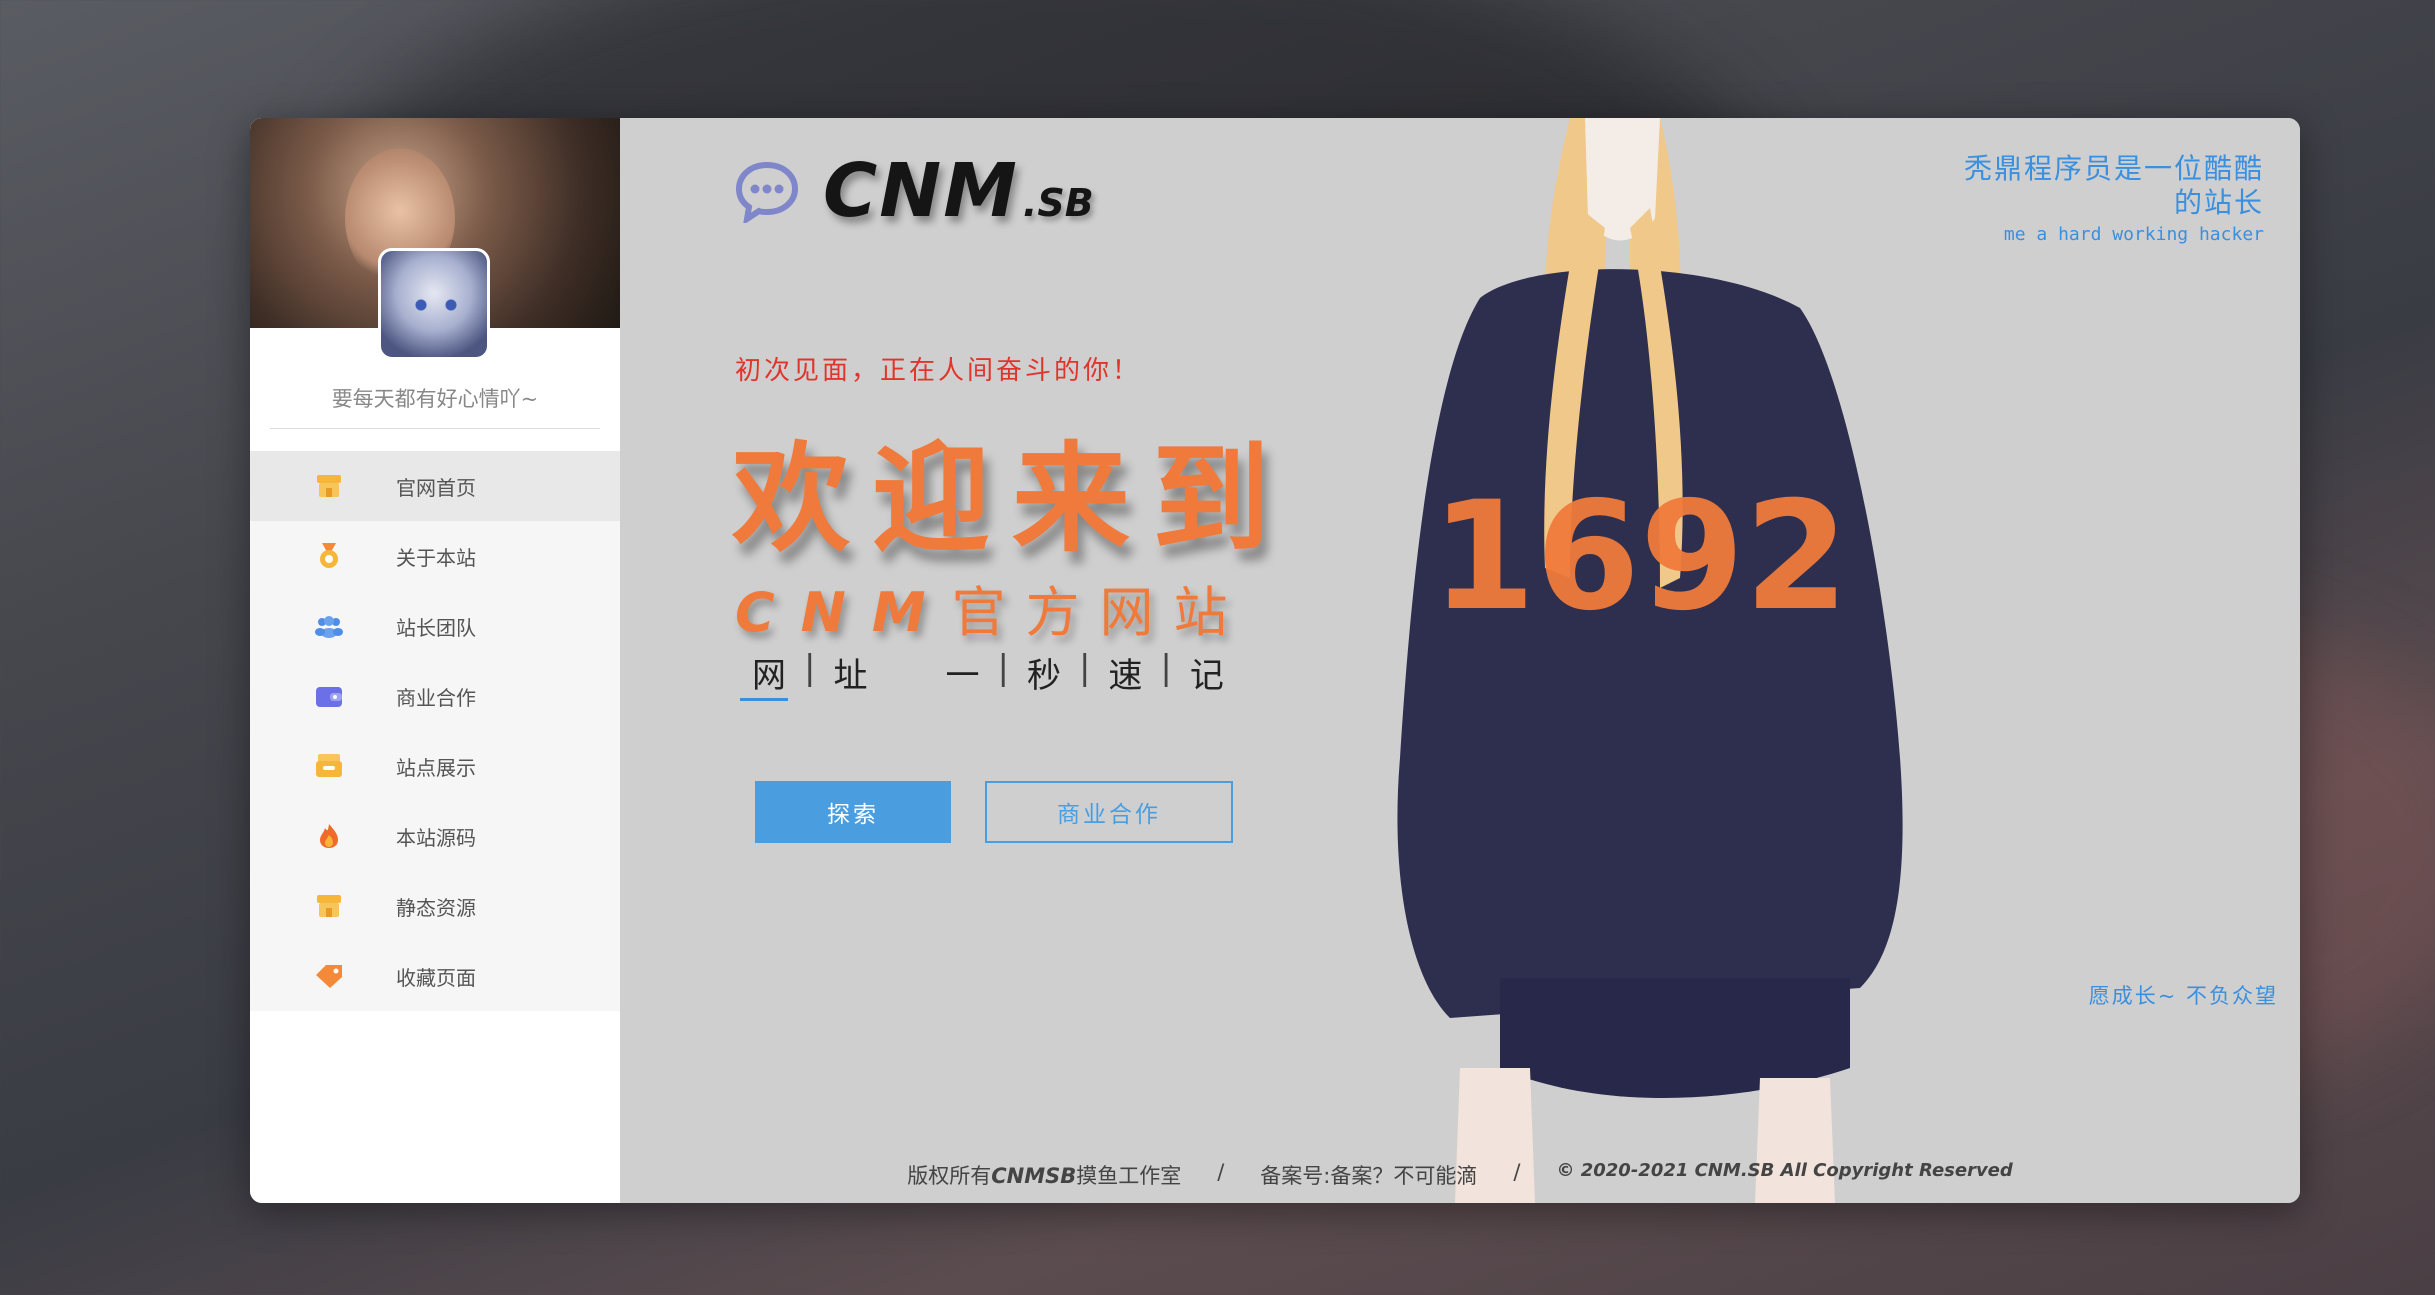 The height and width of the screenshot is (1295, 2435). Describe the element at coordinates (852, 676) in the screenshot. I see `url-char: 址` at that location.